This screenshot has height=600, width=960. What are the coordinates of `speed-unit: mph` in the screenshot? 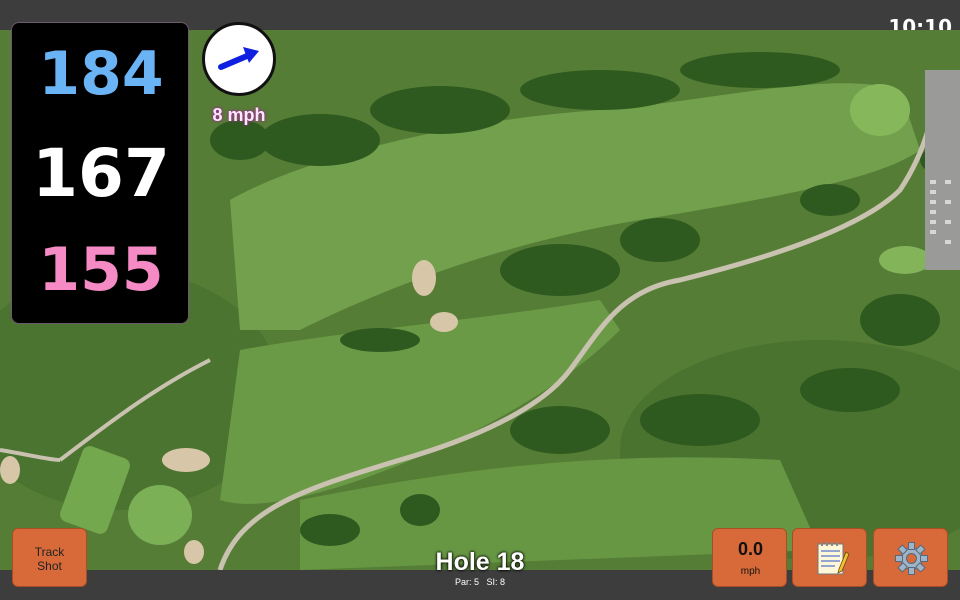 It's located at (750, 571).